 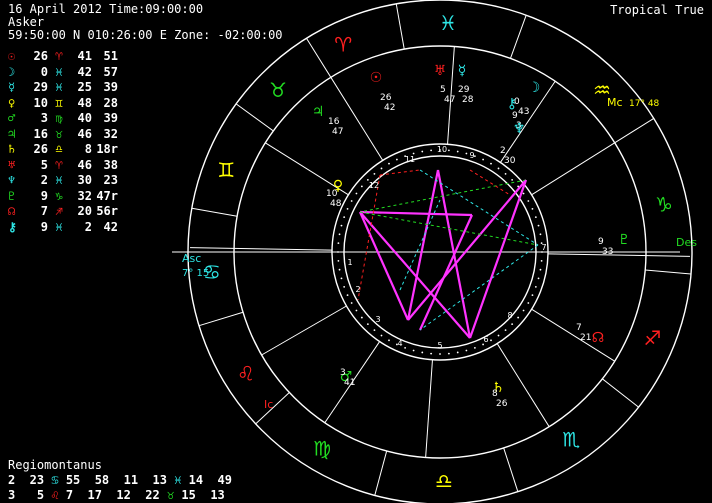 I want to click on zodiac-sign-icon: ♌, so click(x=246, y=373).